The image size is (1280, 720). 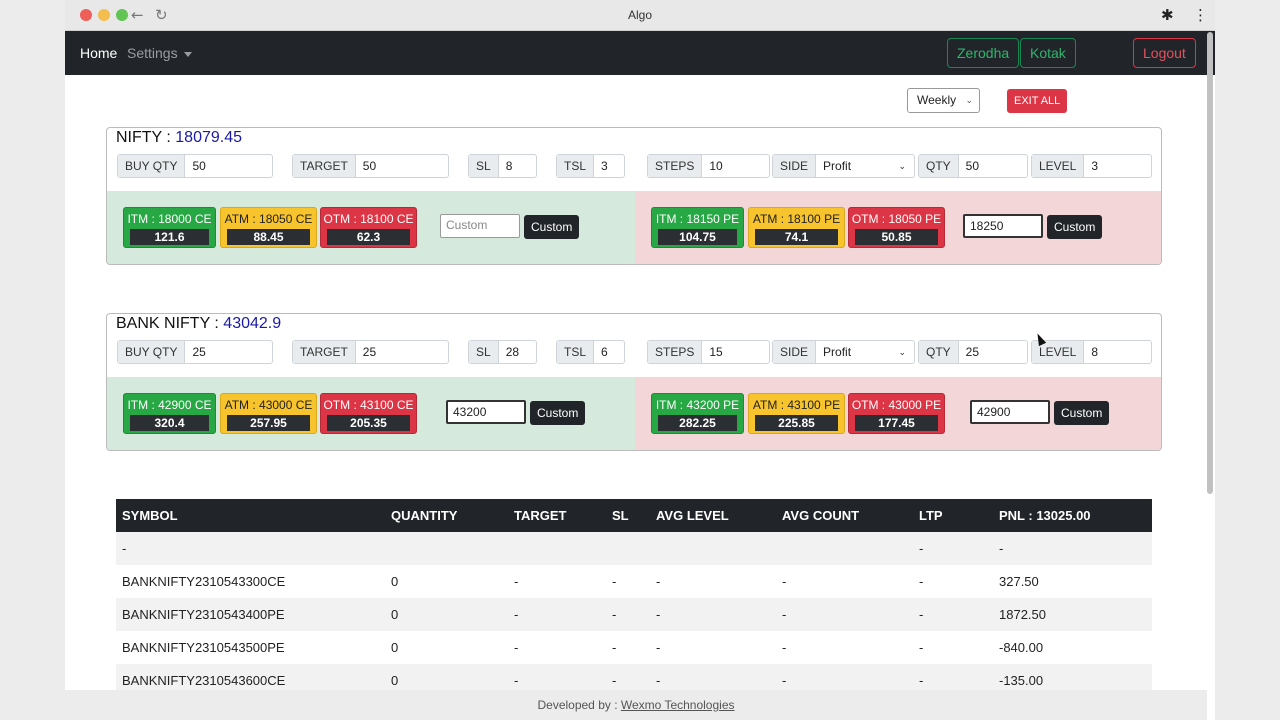 I want to click on level-label: LEVEL, so click(x=1058, y=166).